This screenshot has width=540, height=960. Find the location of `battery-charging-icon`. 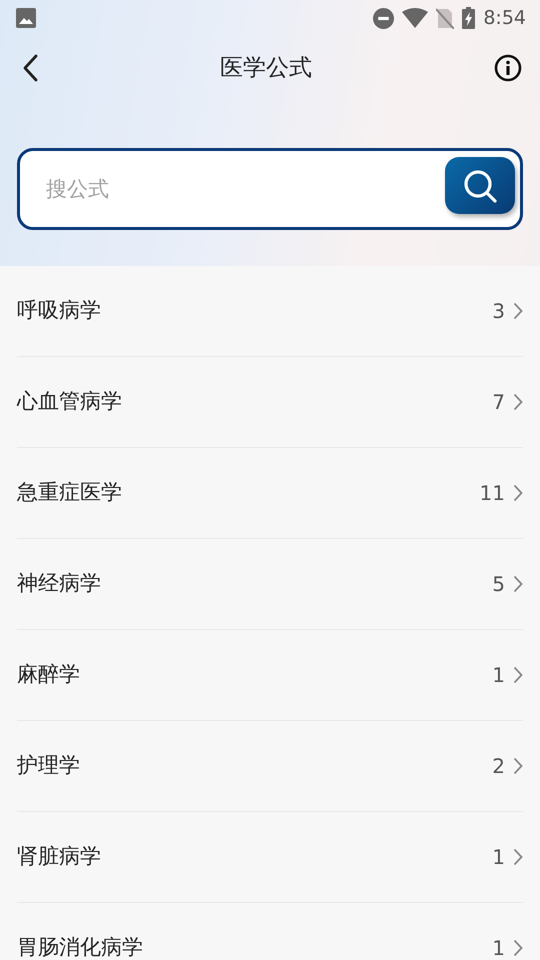

battery-charging-icon is located at coordinates (469, 18).